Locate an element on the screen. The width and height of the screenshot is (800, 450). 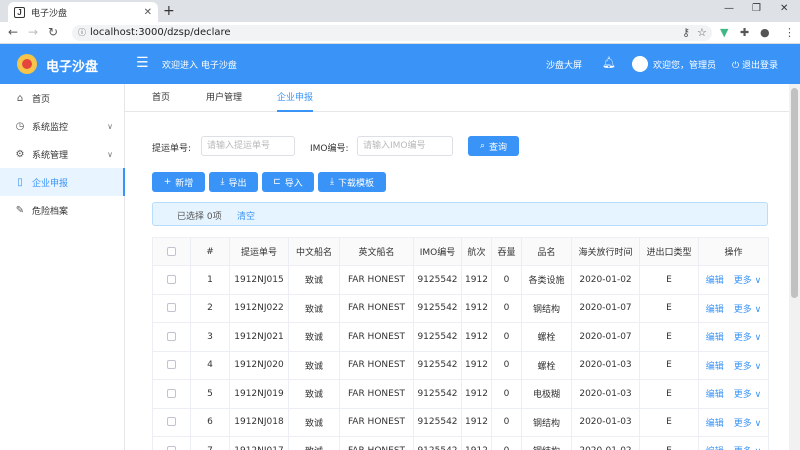
export-button: ⤓ 导出 is located at coordinates (233, 182).